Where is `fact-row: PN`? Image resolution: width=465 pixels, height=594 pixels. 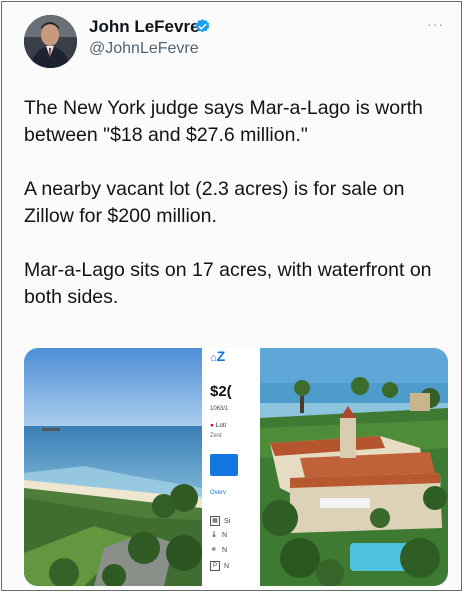 fact-row: PN is located at coordinates (220, 568).